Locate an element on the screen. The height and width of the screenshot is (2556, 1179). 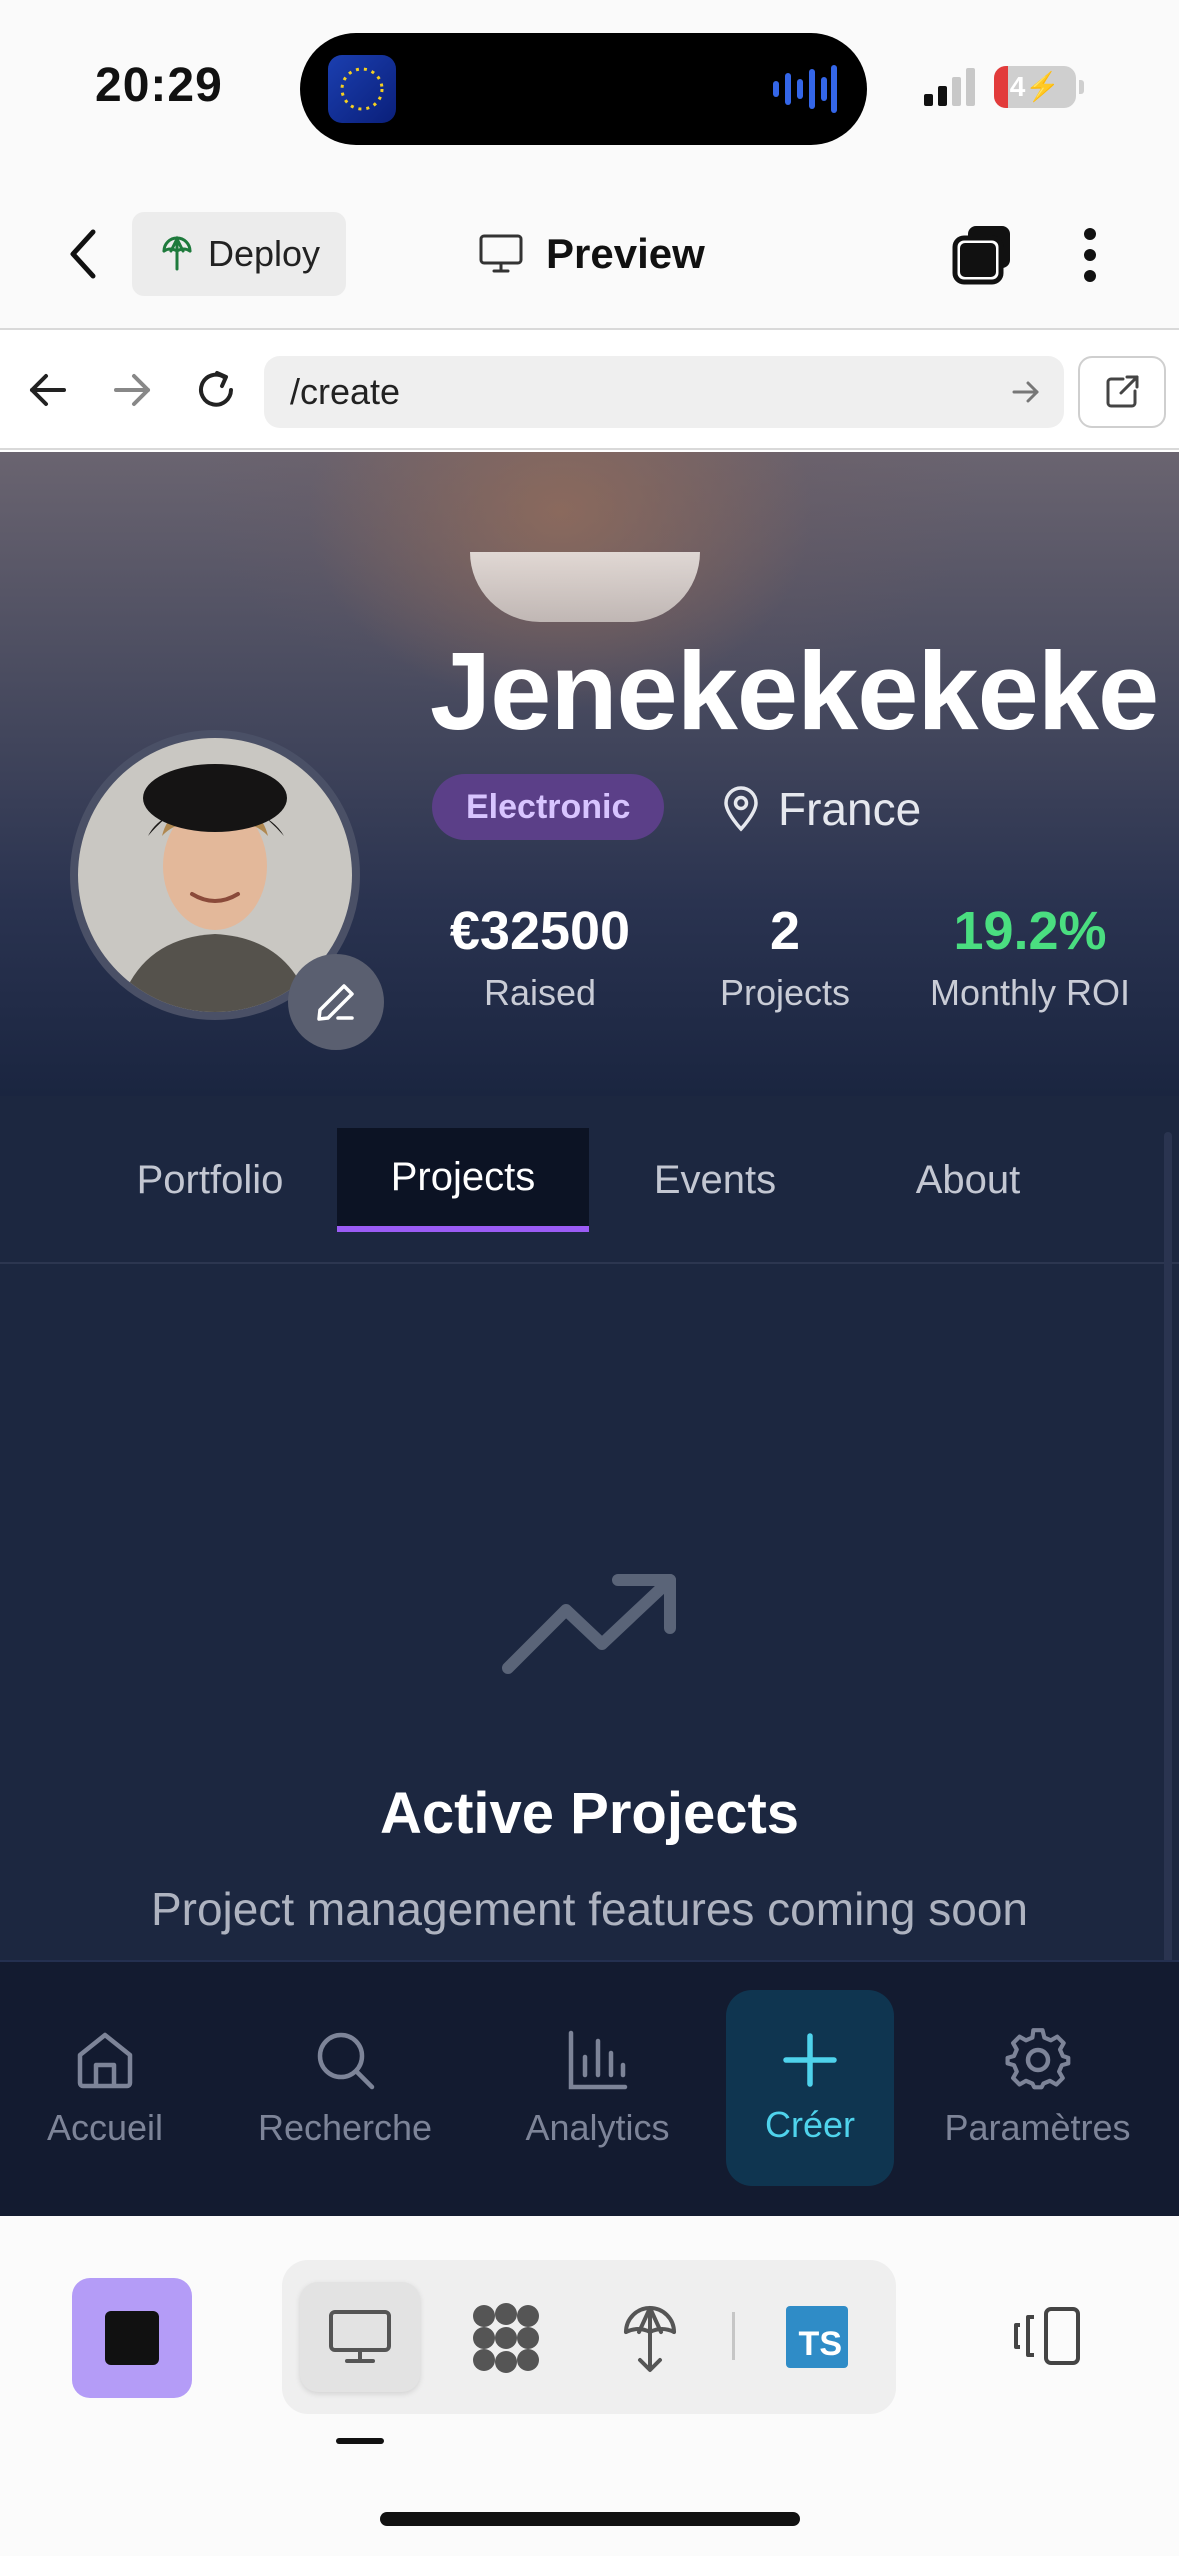
edit-avatar-button is located at coordinates (336, 1002).